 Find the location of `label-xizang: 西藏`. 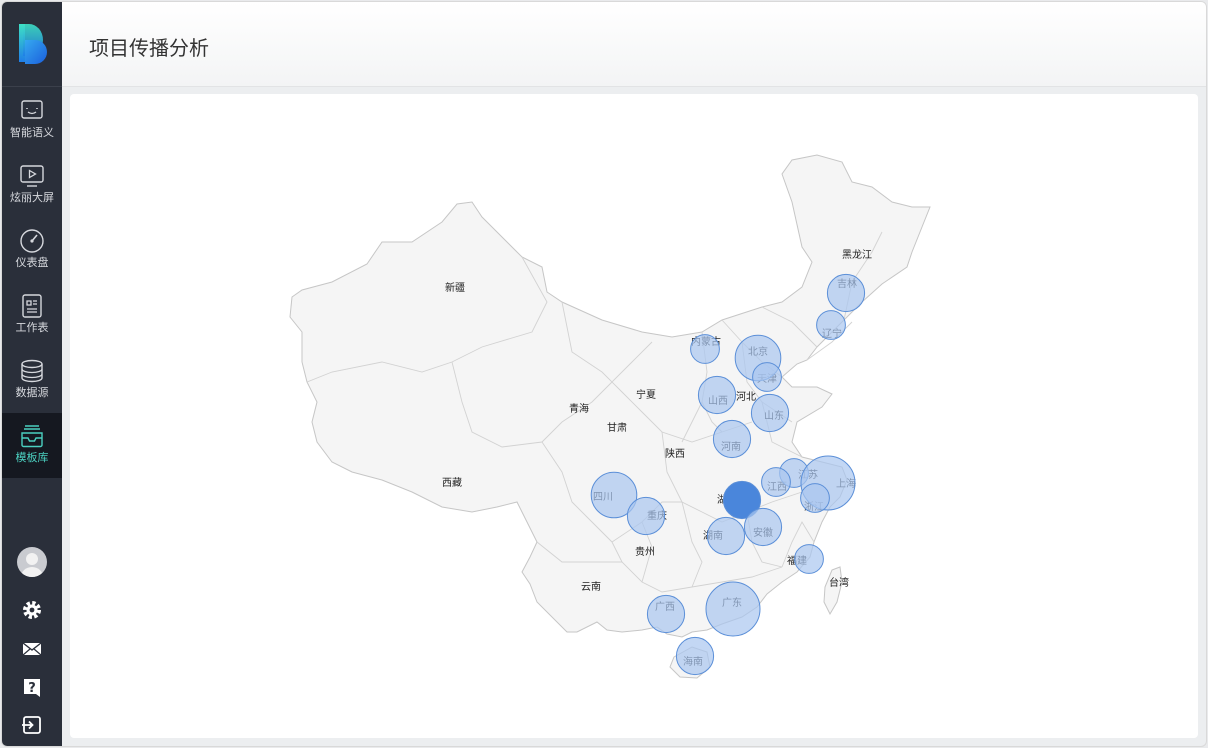

label-xizang: 西藏 is located at coordinates (452, 483).